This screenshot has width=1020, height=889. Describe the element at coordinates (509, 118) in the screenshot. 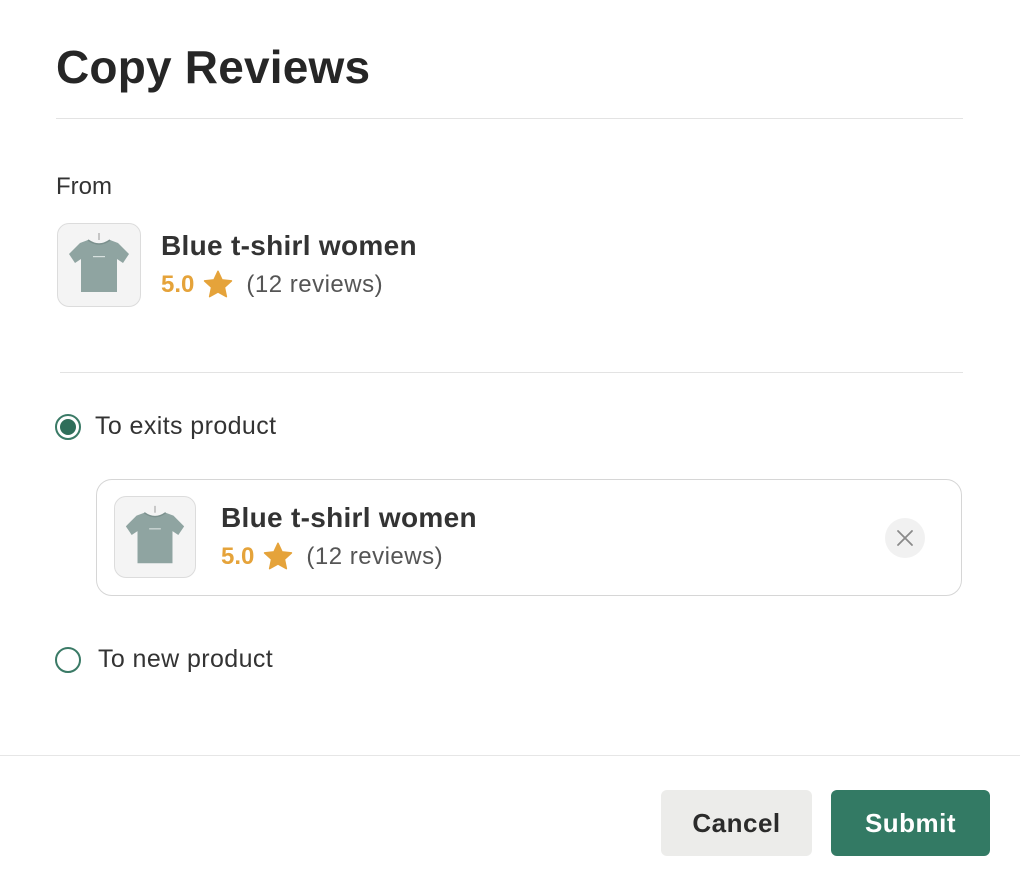

I see `header-divider` at that location.